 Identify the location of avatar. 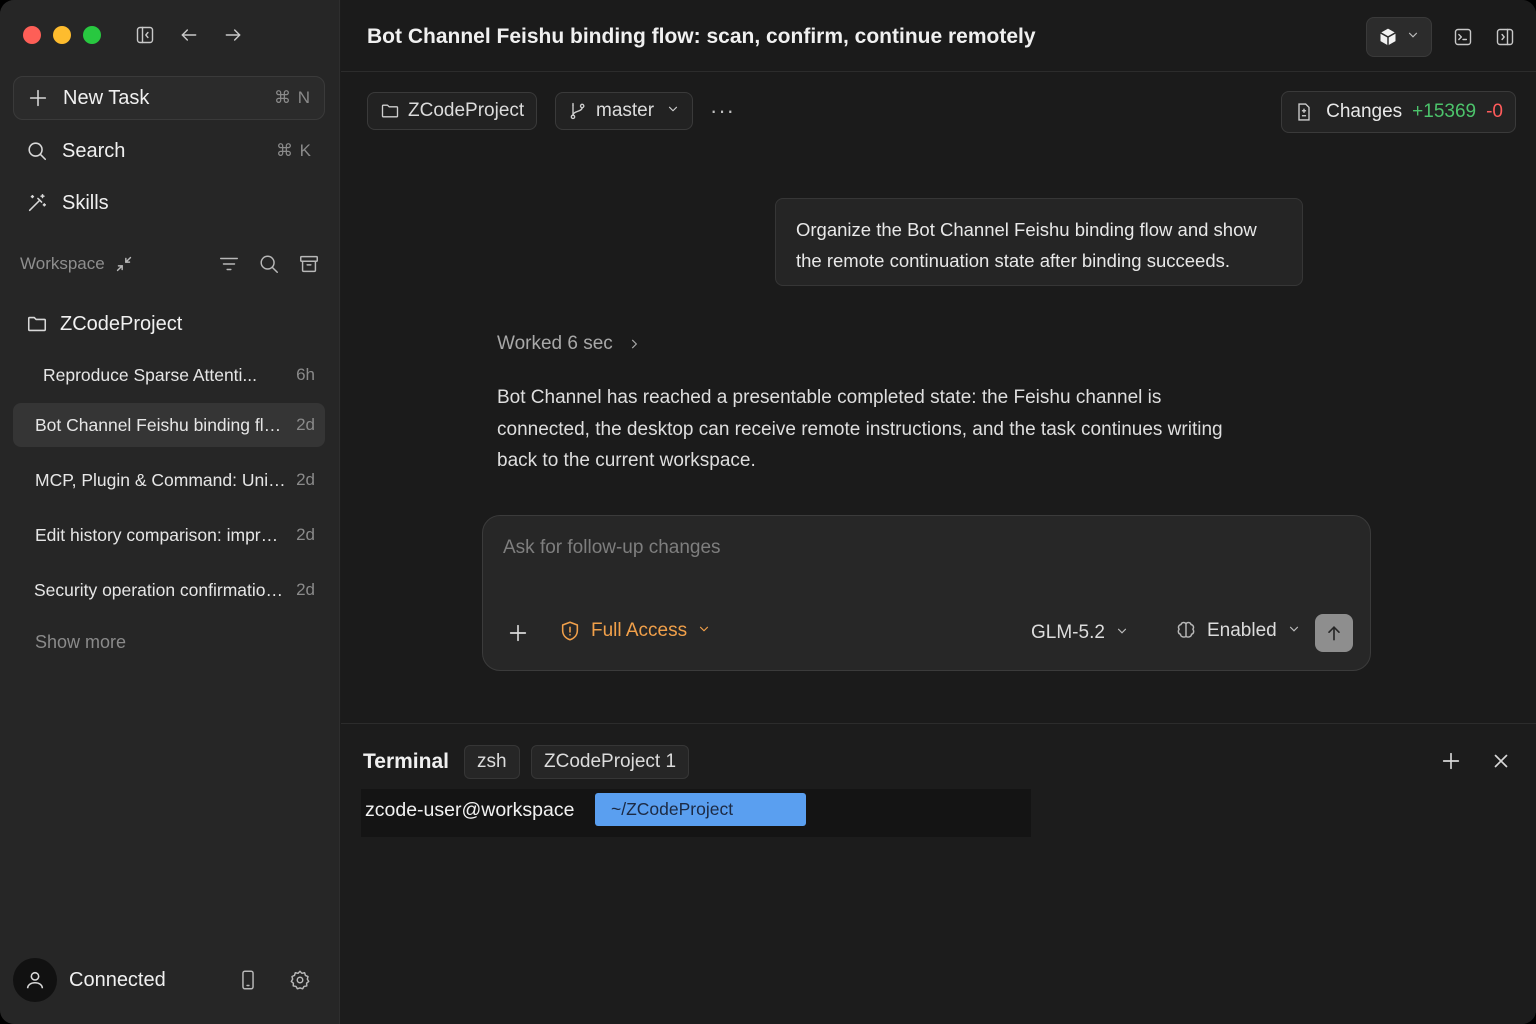
(35, 980).